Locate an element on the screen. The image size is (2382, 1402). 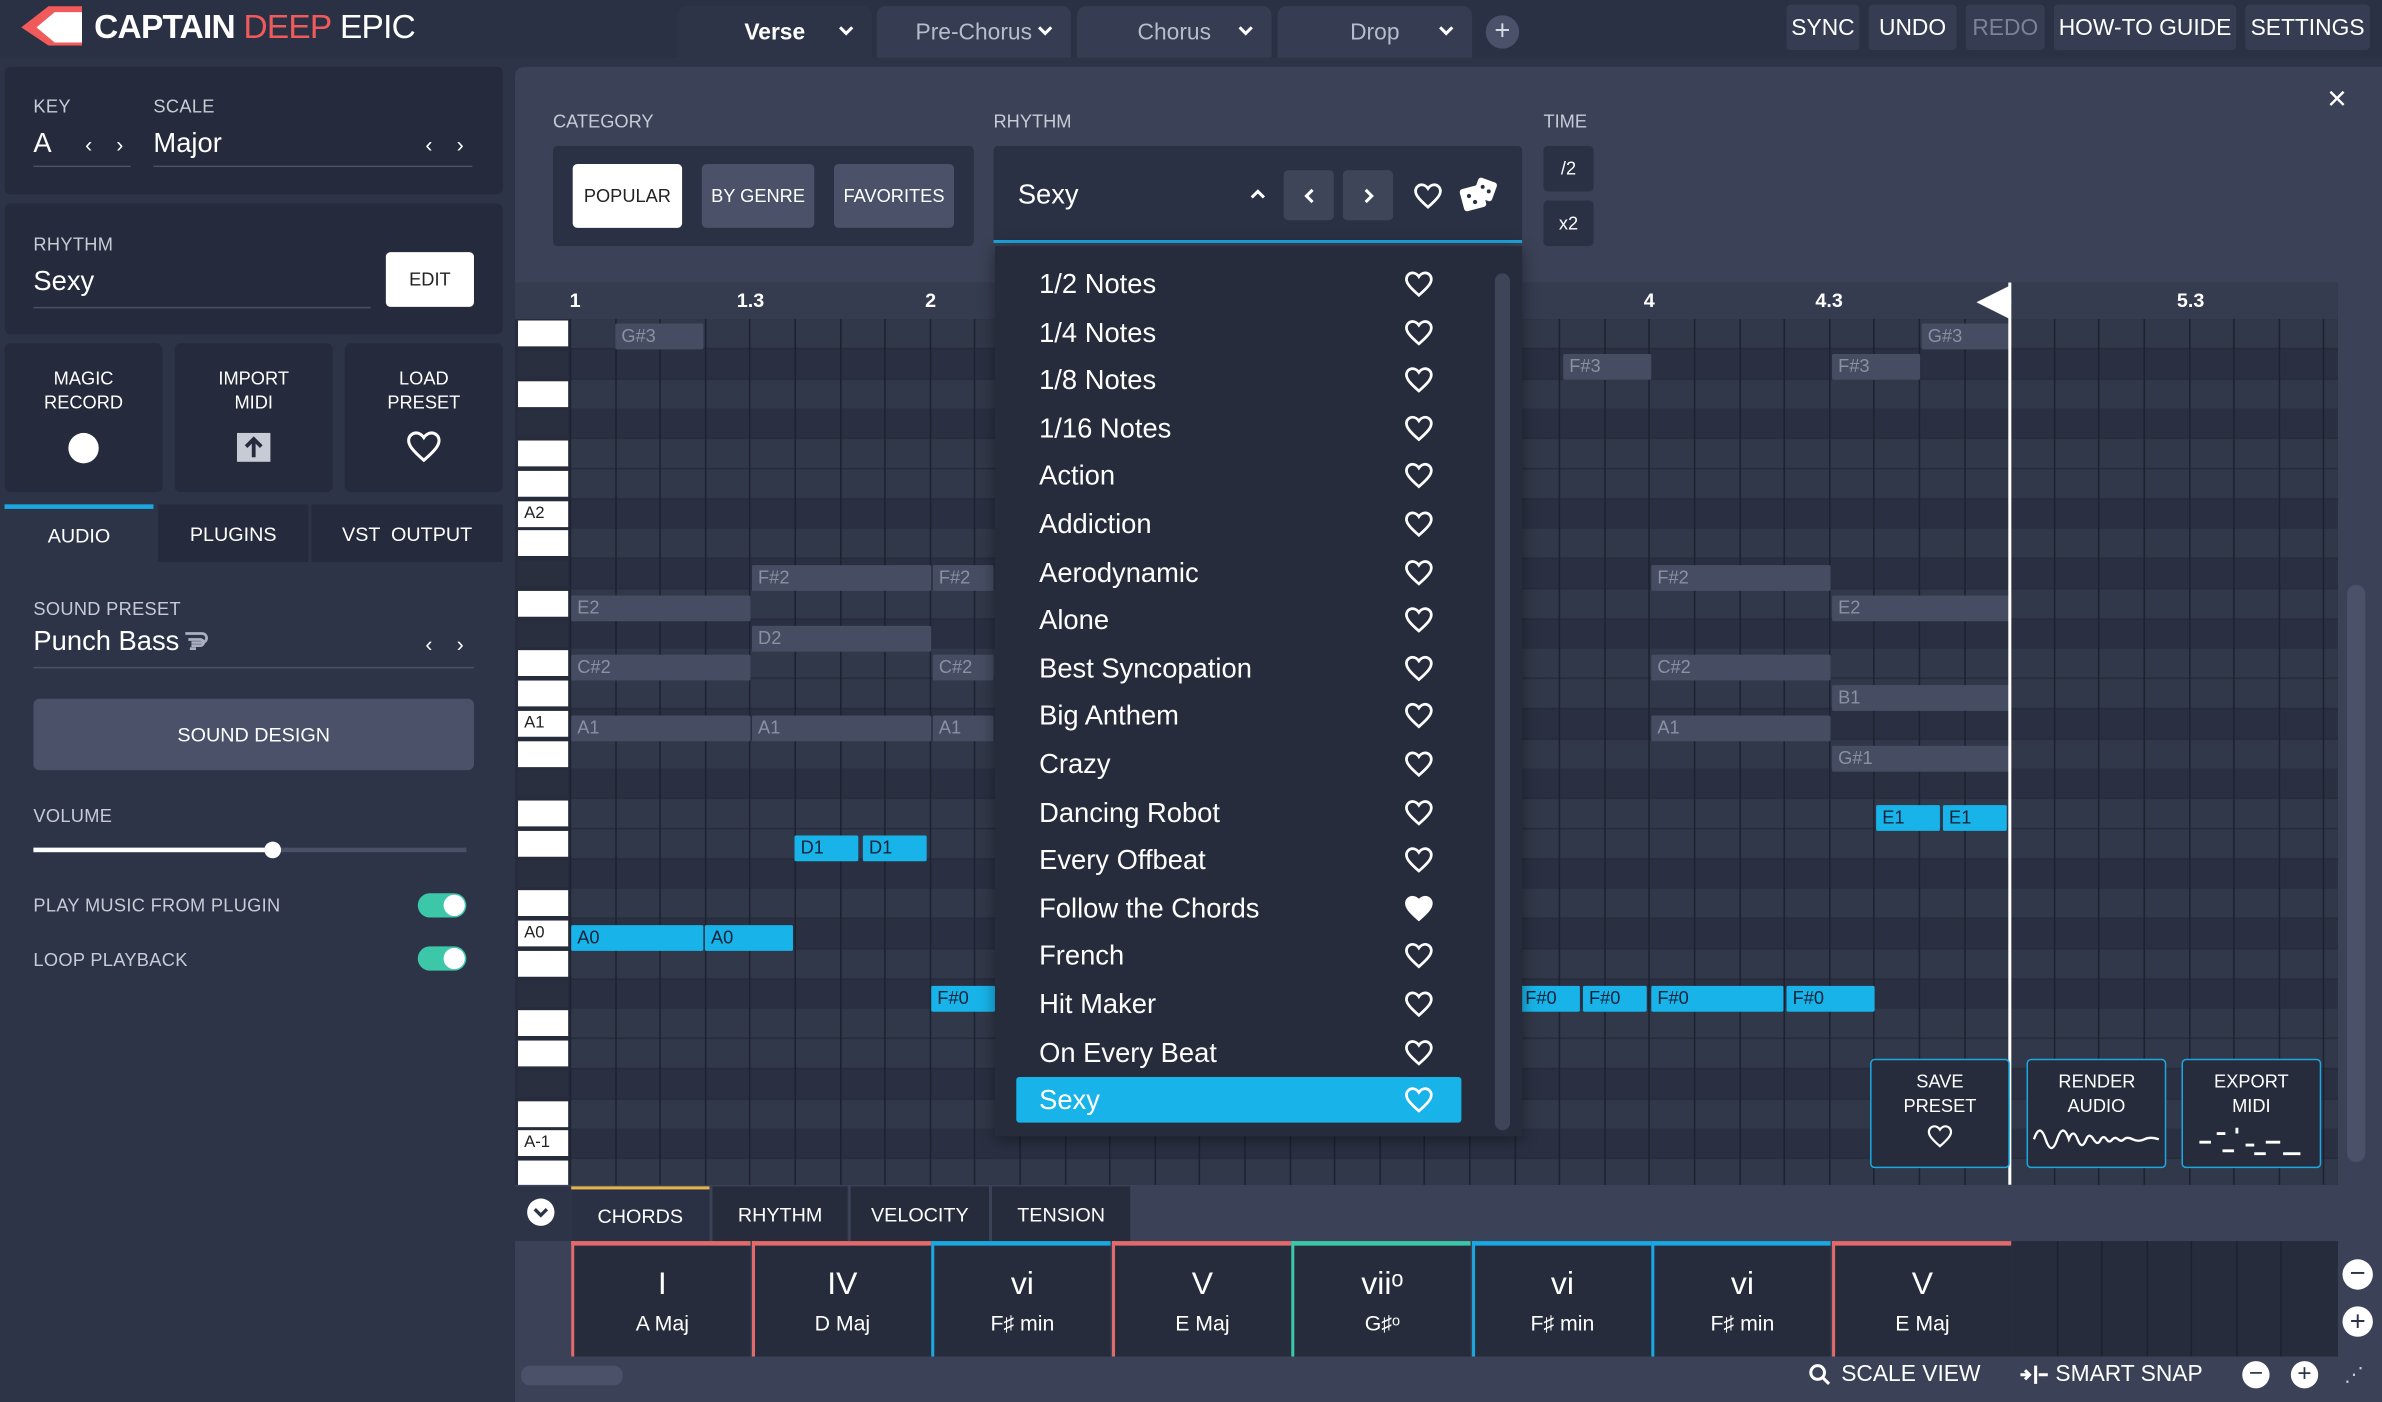
tab-rhythm: RHYTHM is located at coordinates (780, 1214).